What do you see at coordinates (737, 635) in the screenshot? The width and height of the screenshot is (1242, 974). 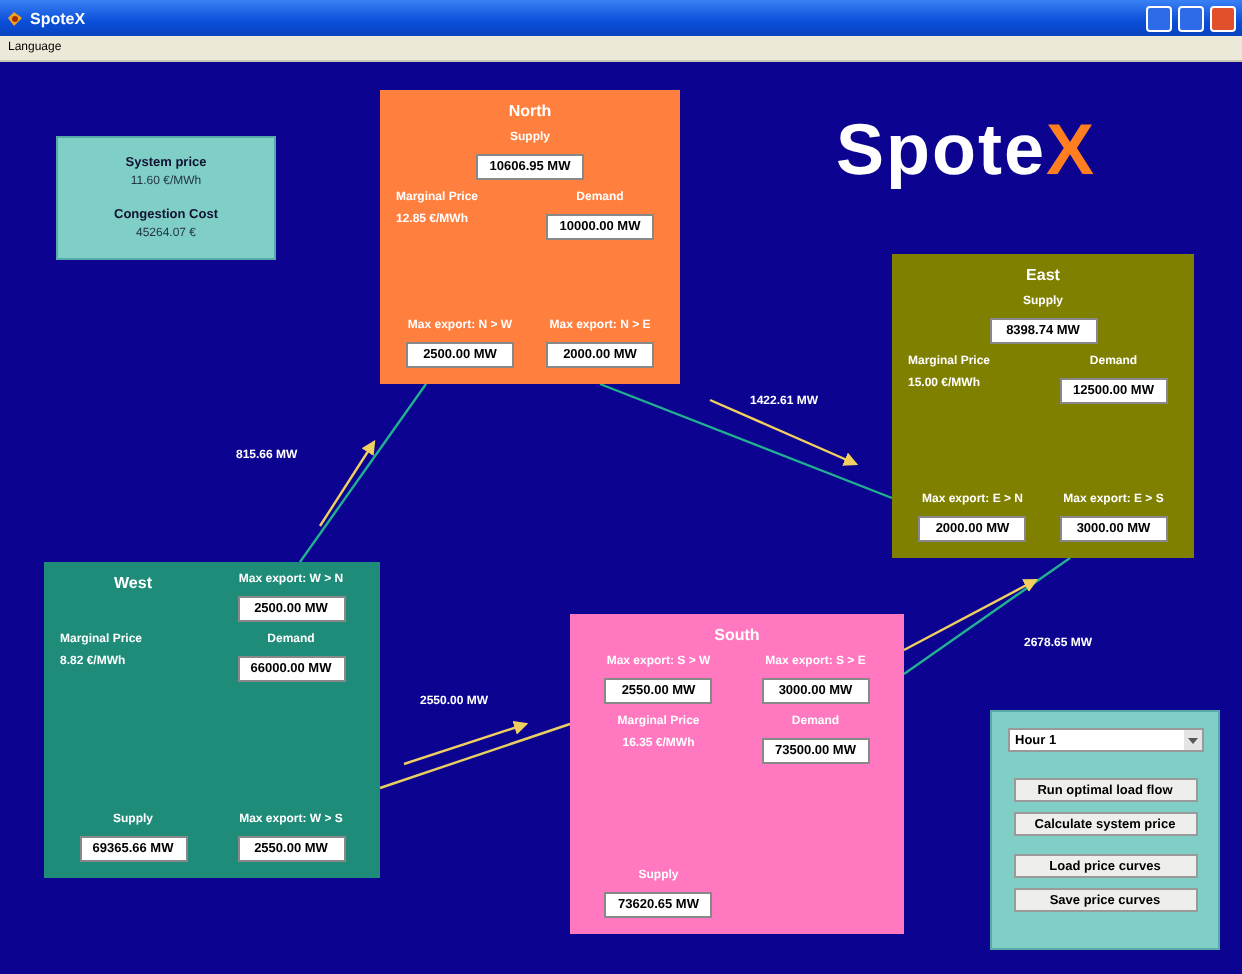 I see `region-title: South` at bounding box center [737, 635].